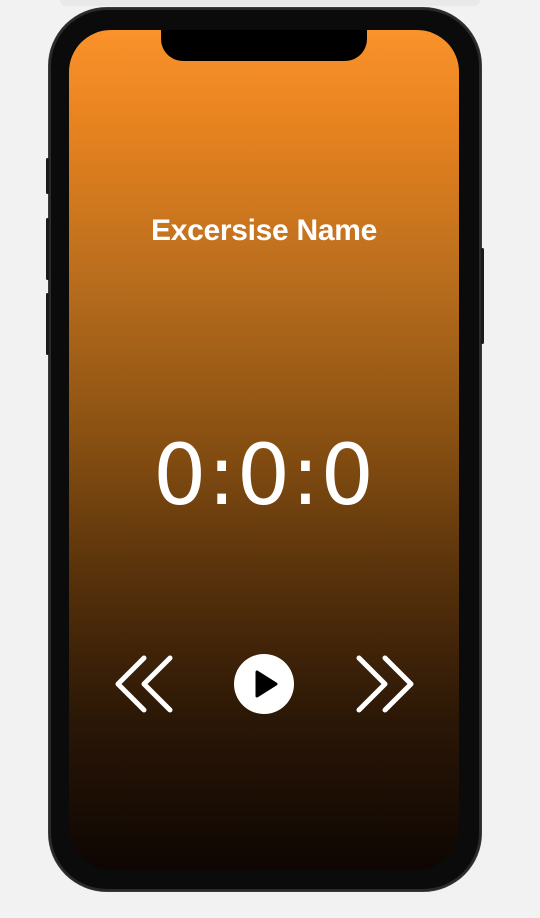 The width and height of the screenshot is (540, 918). I want to click on next-button, so click(383, 684).